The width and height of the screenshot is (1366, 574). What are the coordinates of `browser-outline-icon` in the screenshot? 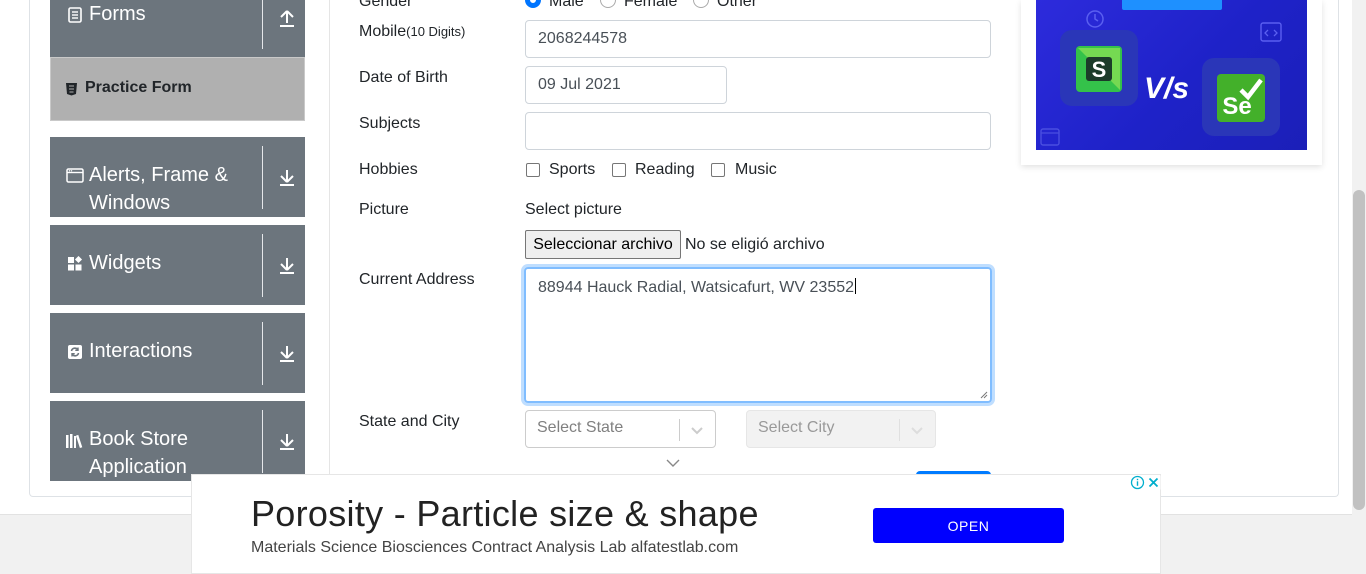 It's located at (1050, 137).